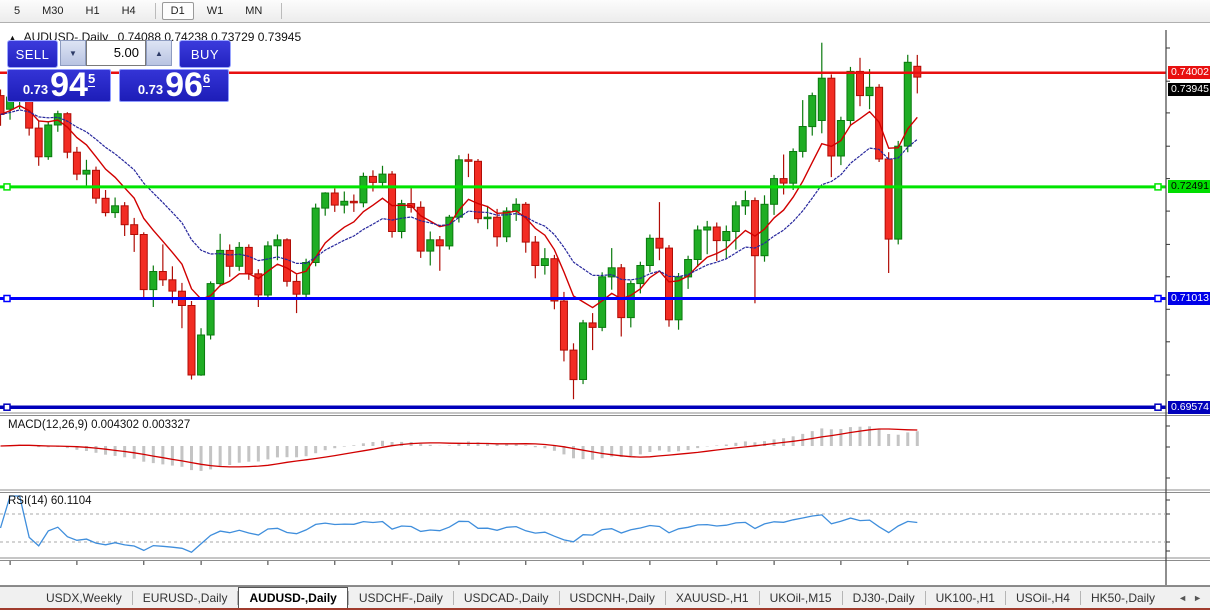 Image resolution: width=1210 pixels, height=610 pixels. I want to click on tab-usdchf-daily: USDCHF-,Daily, so click(401, 597).